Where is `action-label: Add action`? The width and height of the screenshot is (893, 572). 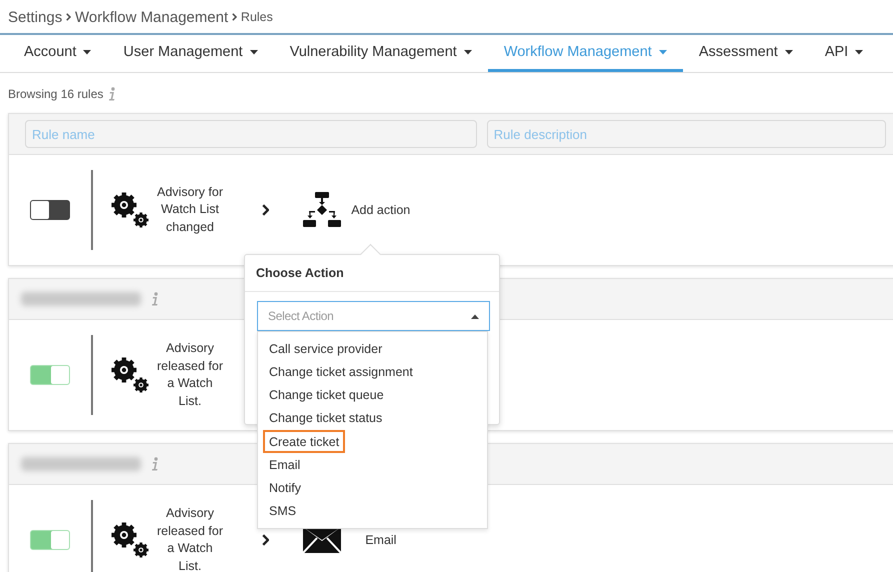 action-label: Add action is located at coordinates (380, 210).